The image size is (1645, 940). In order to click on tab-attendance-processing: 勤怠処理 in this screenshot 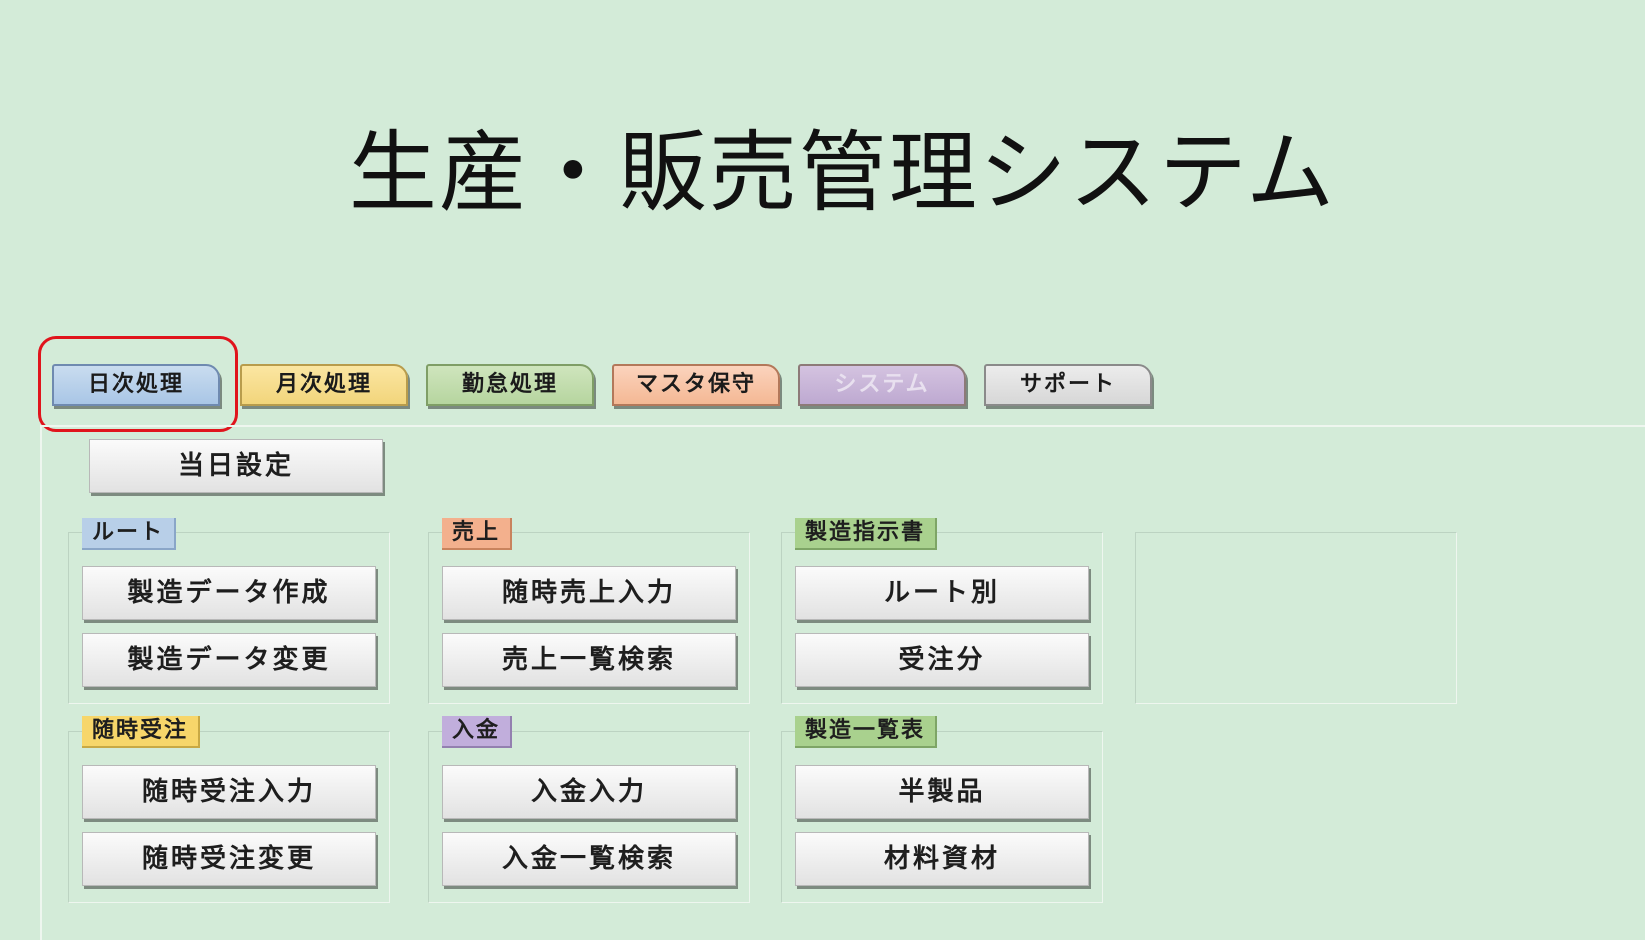, I will do `click(510, 385)`.